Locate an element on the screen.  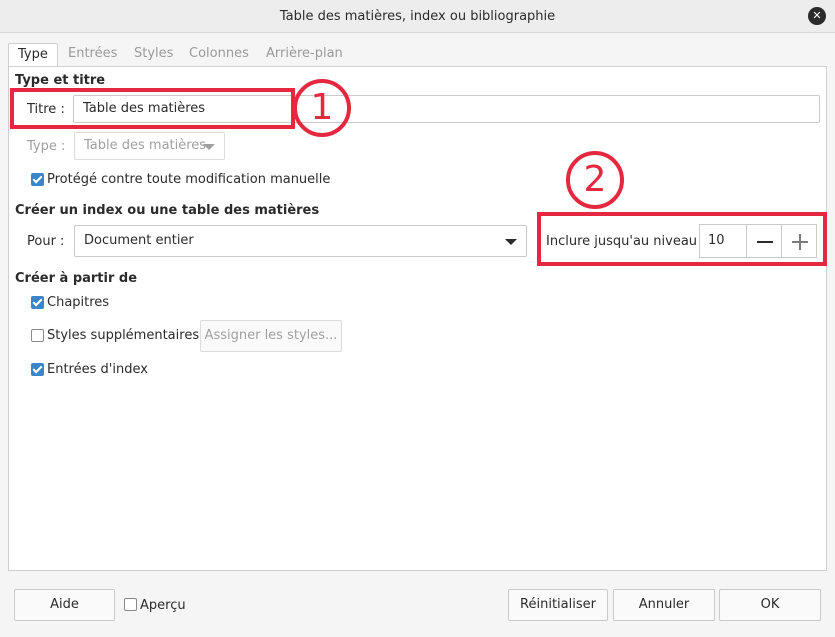
type-select: Table des matières is located at coordinates (149, 146).